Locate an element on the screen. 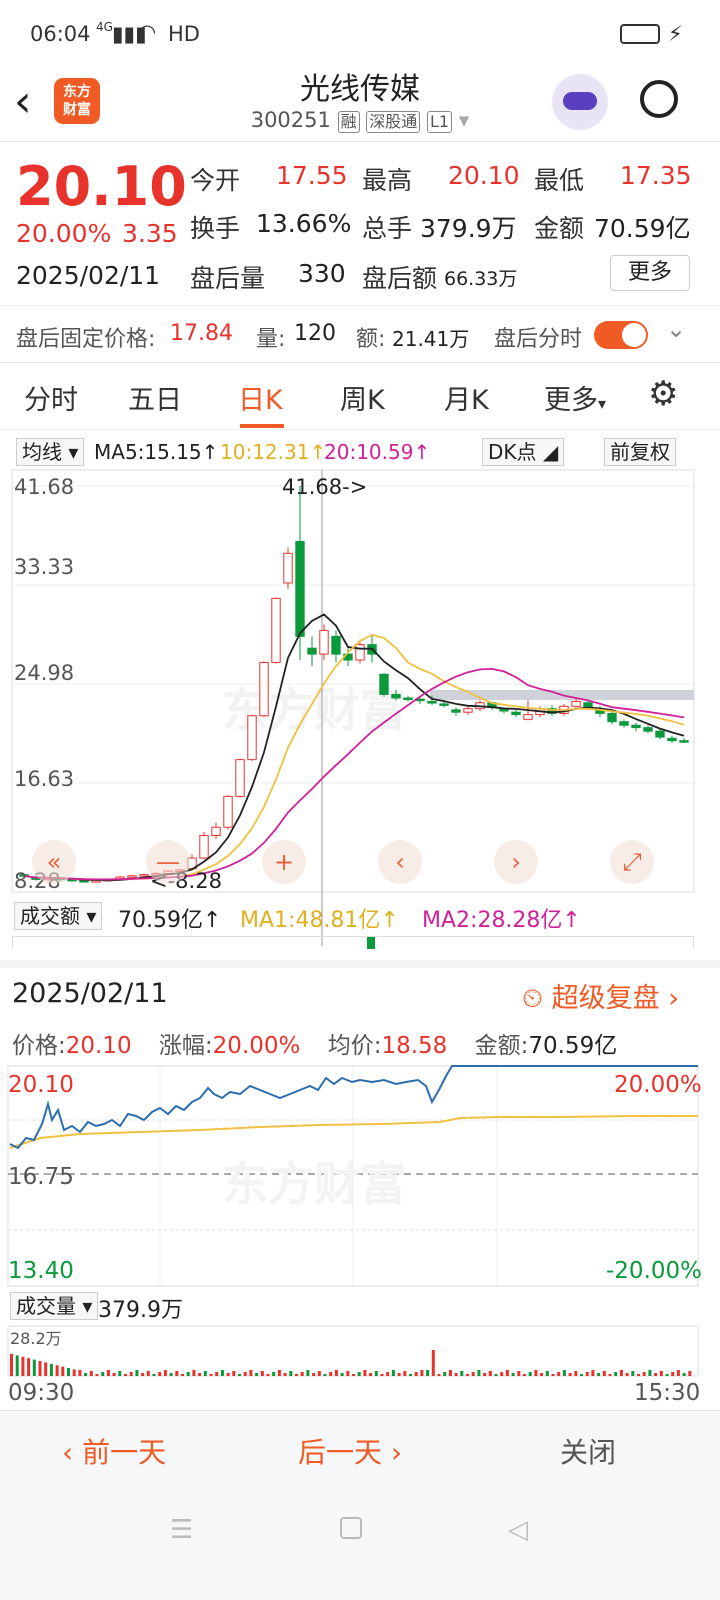  close-button: 关闭 is located at coordinates (588, 1451).